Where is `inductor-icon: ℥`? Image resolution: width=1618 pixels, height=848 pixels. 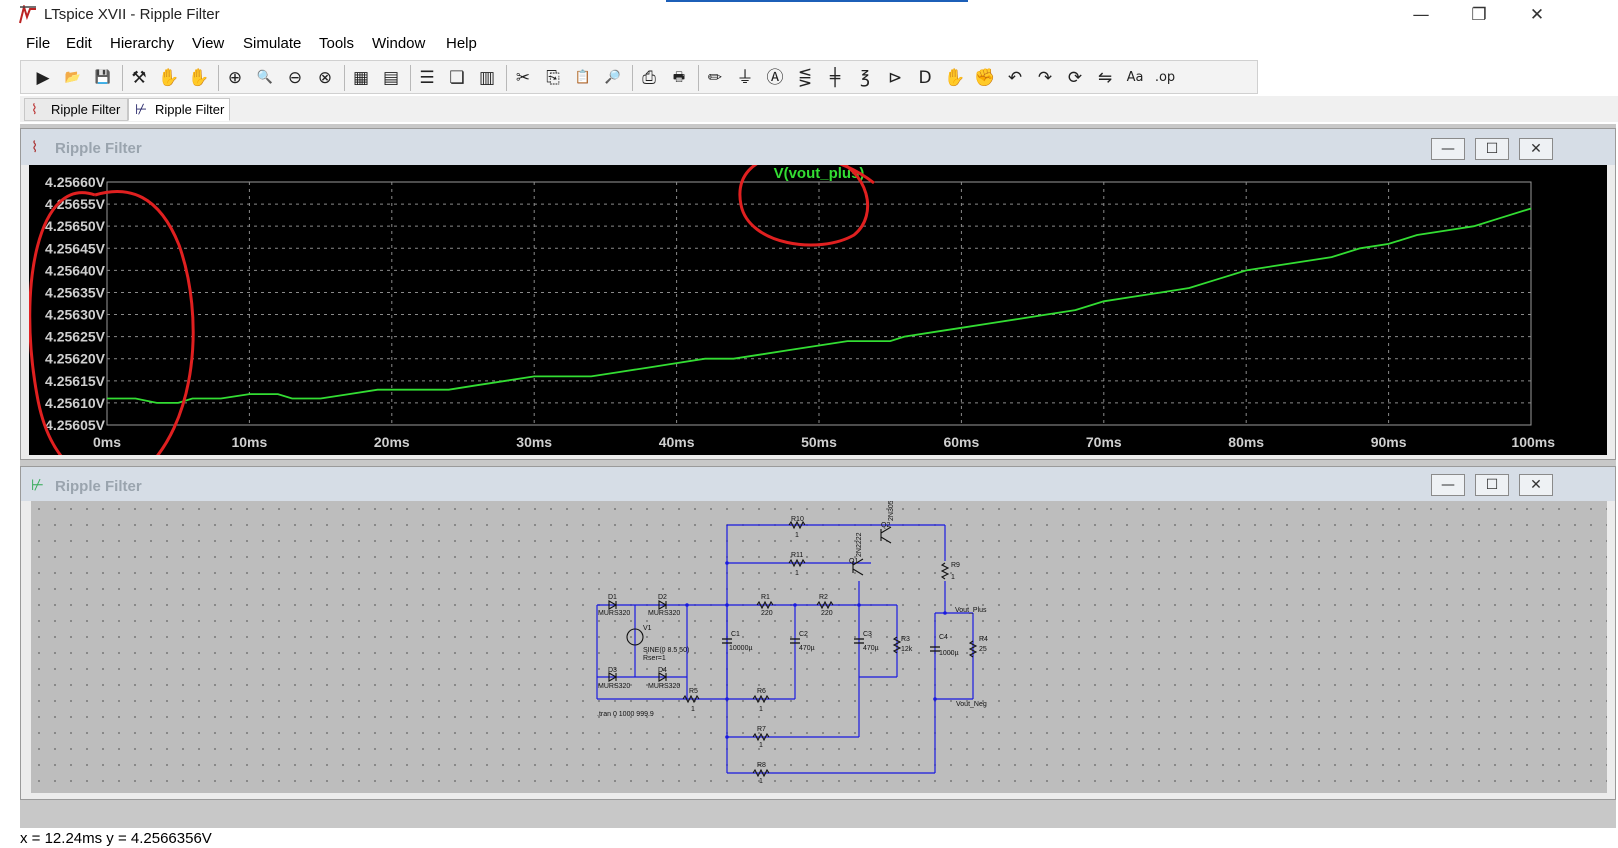 inductor-icon: ℥ is located at coordinates (865, 78).